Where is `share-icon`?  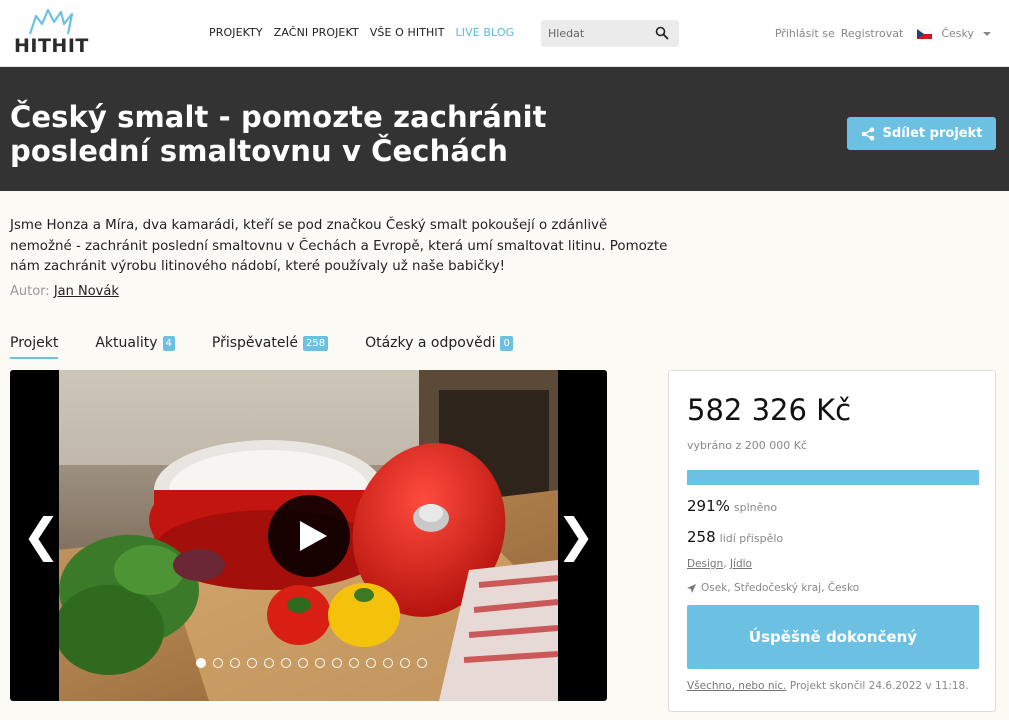
share-icon is located at coordinates (867, 133).